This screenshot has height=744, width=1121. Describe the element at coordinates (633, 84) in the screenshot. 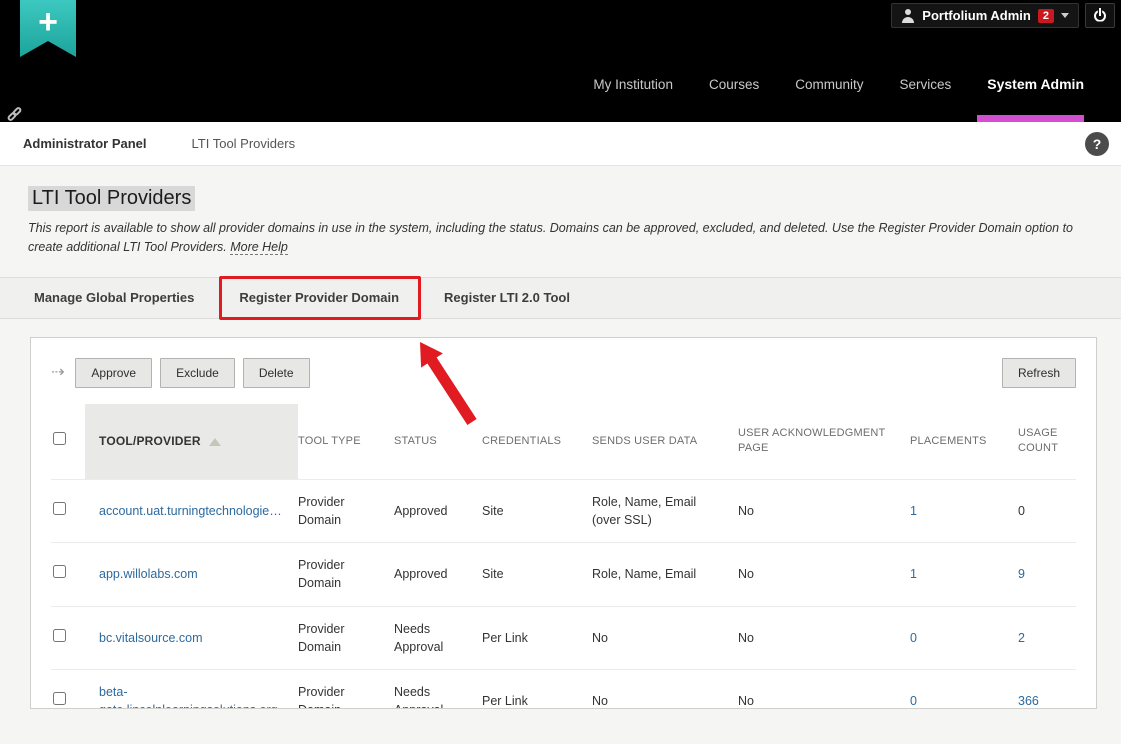

I see `nav-my-institution: My Institution` at that location.